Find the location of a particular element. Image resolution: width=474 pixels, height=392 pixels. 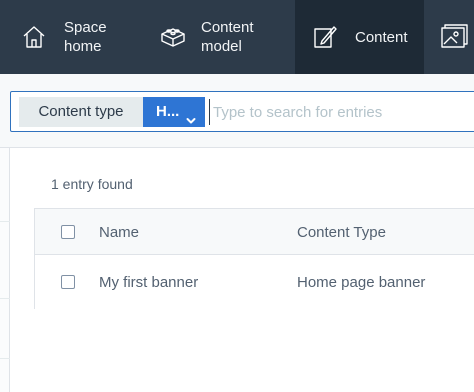

results-count: 1 entry found is located at coordinates (92, 184).